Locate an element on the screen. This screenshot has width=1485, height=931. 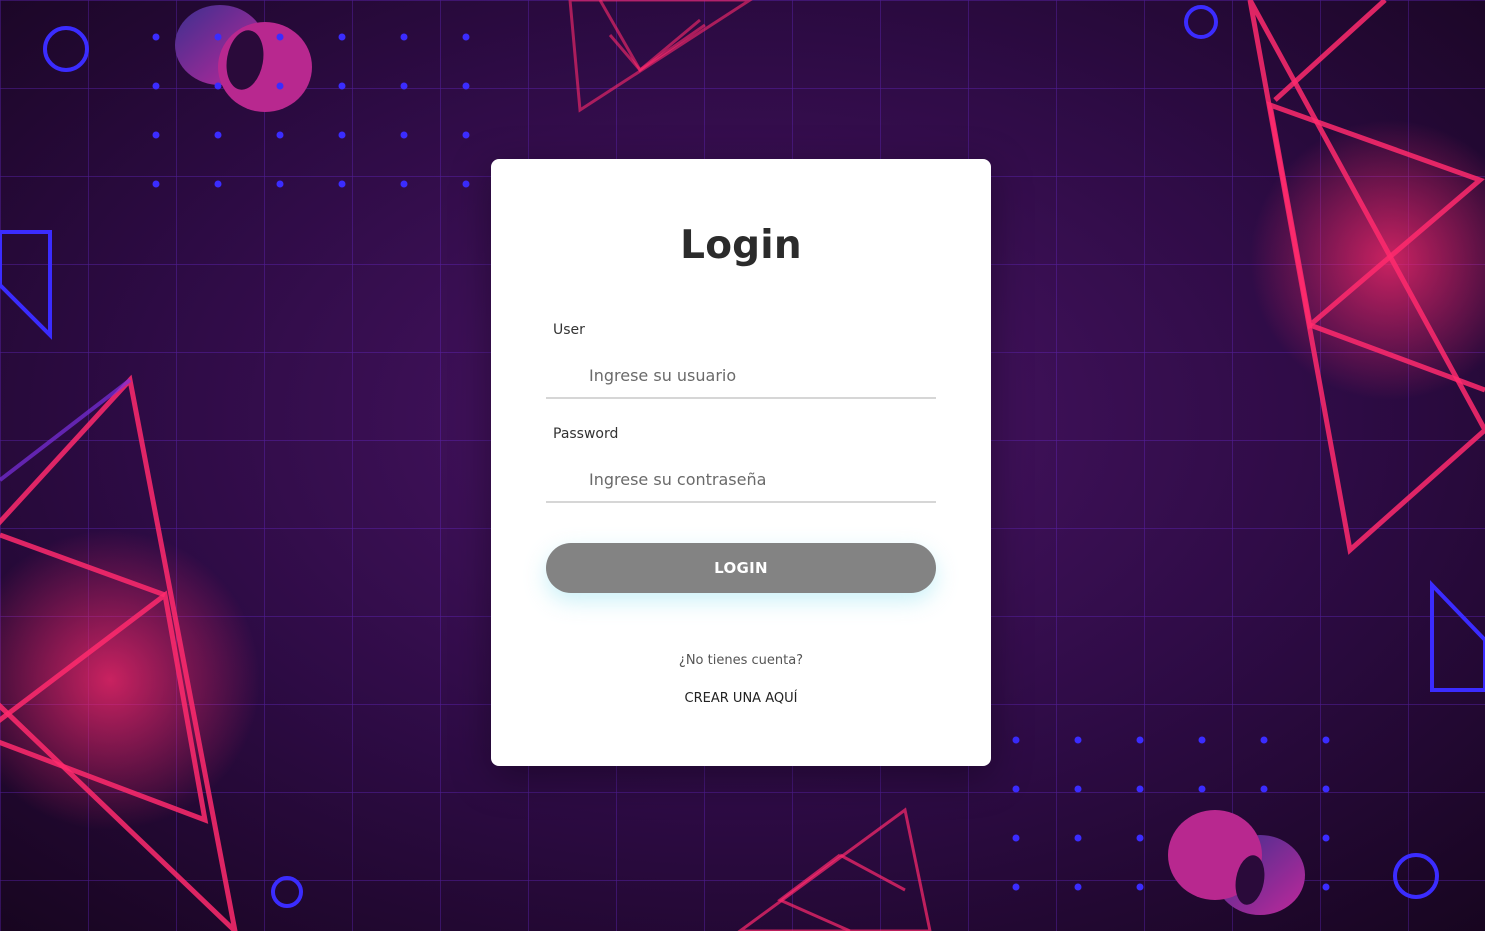
password-input is located at coordinates (741, 480).